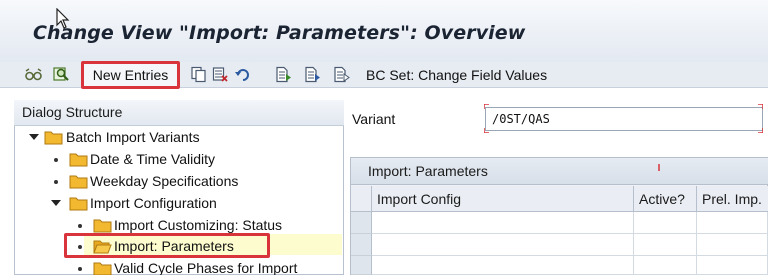 This screenshot has width=768, height=275. What do you see at coordinates (341, 74) in the screenshot?
I see `deselect-all-icon` at bounding box center [341, 74].